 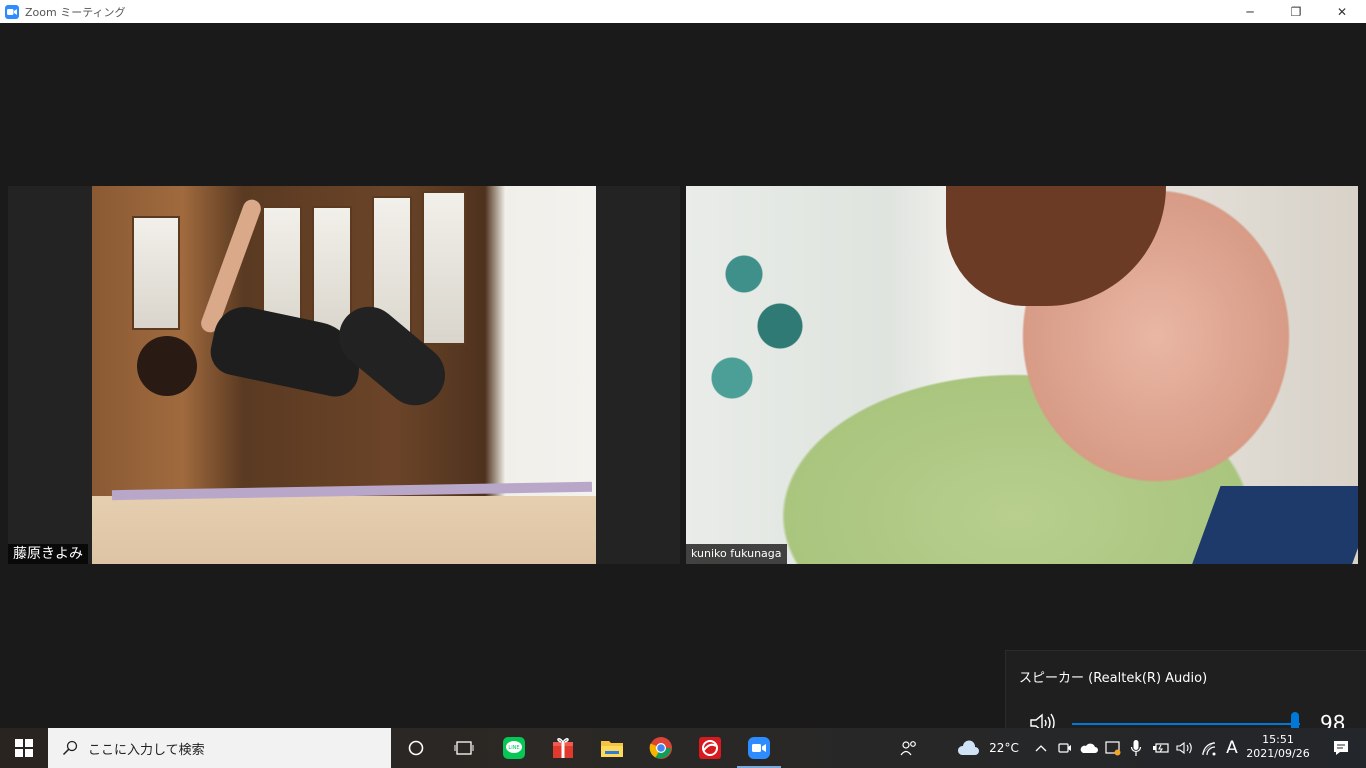 I want to click on notification-icon, so click(x=1341, y=748).